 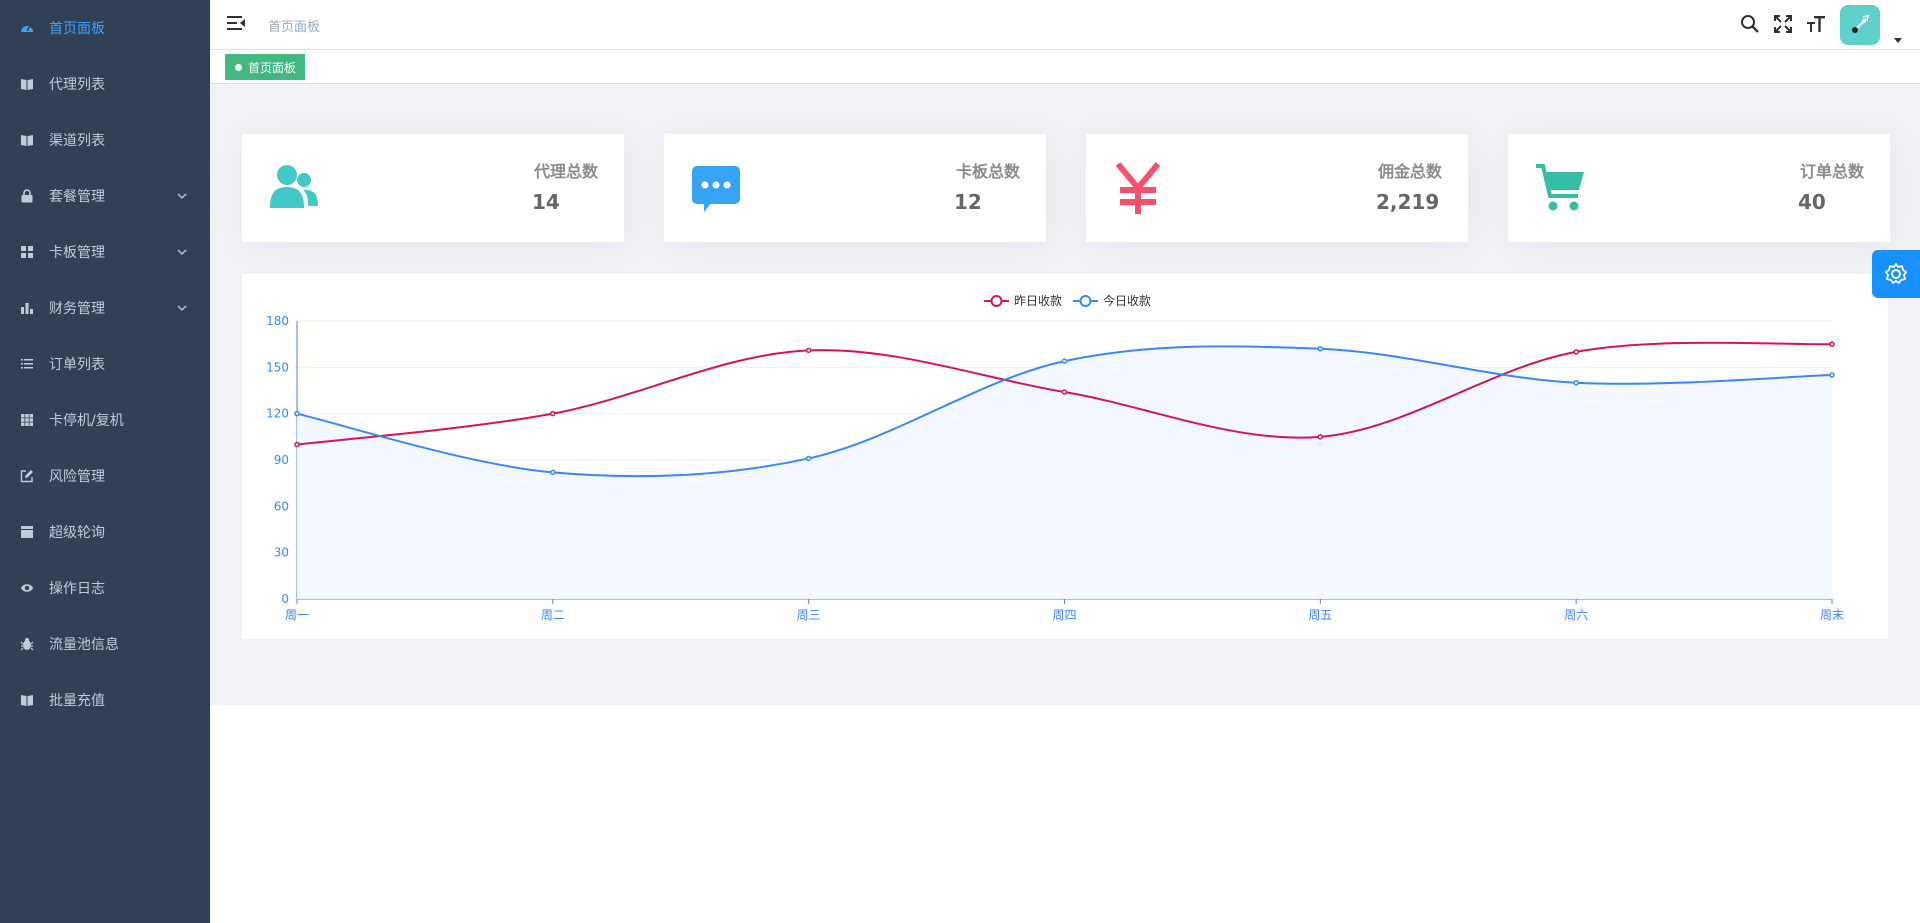 I want to click on font-size-icon, so click(x=1816, y=24).